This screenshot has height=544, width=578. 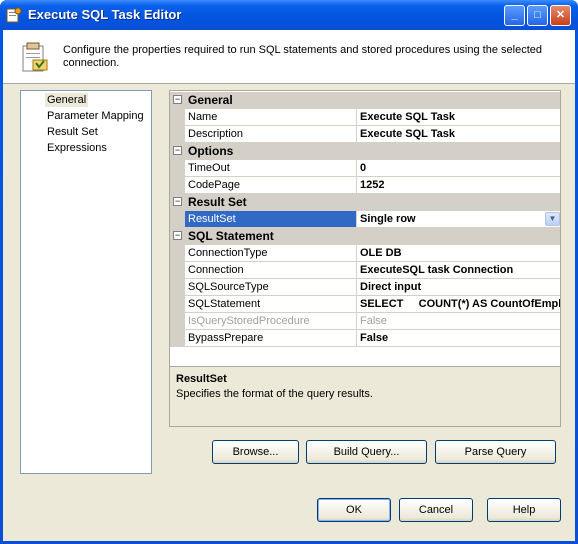 What do you see at coordinates (458, 270) in the screenshot?
I see `property-value: ExecuteSQL task Connection` at bounding box center [458, 270].